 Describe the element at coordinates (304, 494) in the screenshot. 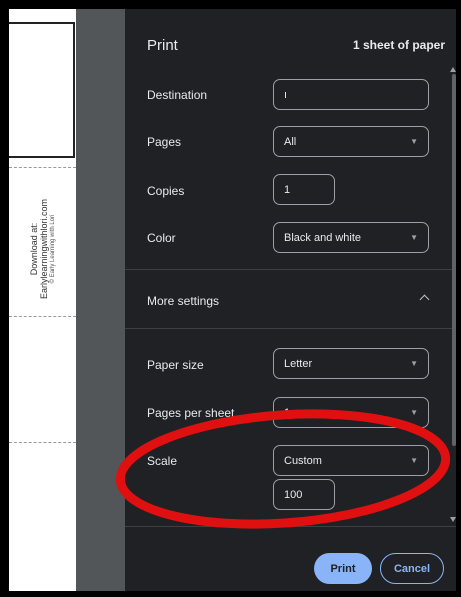

I see `scale-custom-input: 100` at that location.